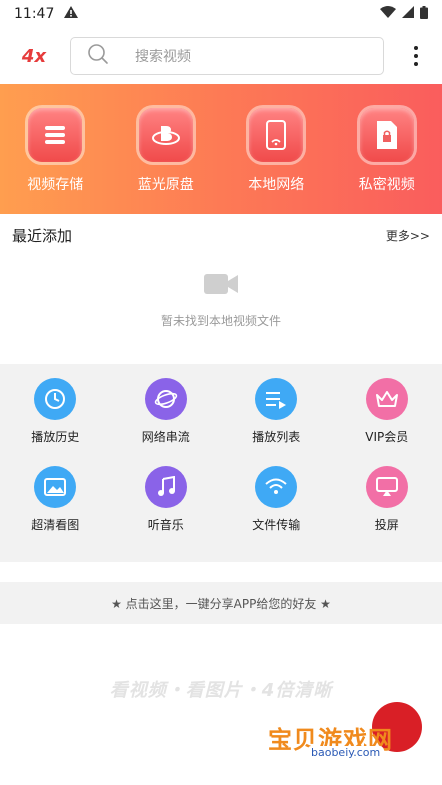  Describe the element at coordinates (386, 525) in the screenshot. I see `feature-label: 投屏` at that location.